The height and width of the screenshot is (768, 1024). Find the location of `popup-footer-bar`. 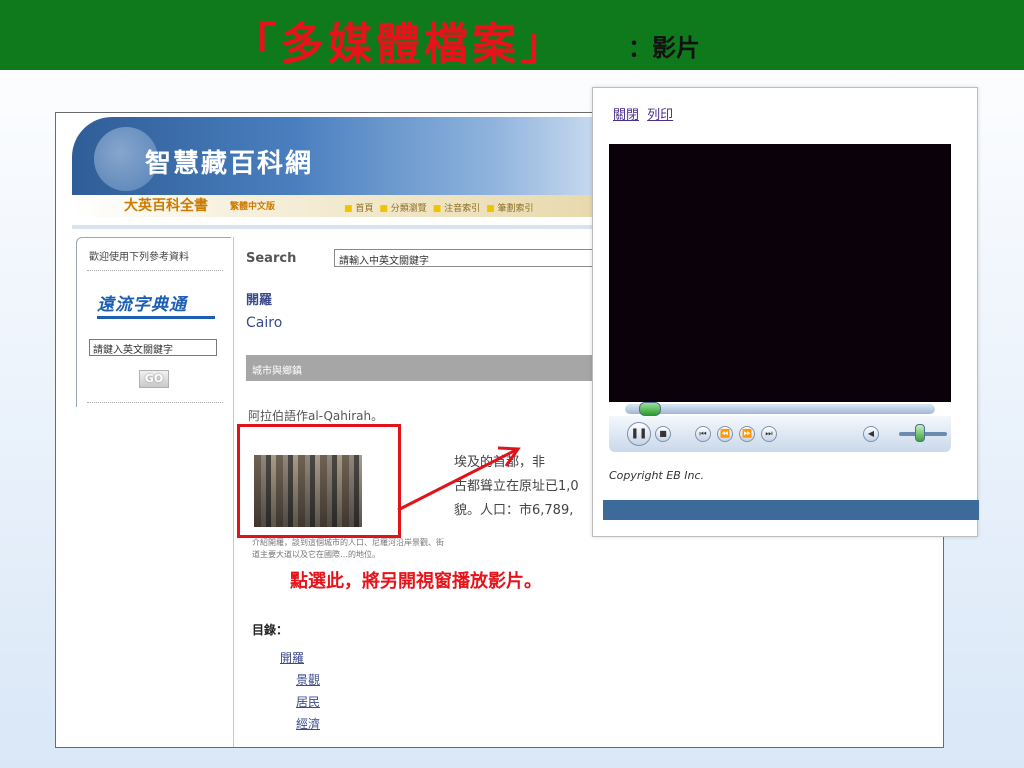

popup-footer-bar is located at coordinates (791, 510).